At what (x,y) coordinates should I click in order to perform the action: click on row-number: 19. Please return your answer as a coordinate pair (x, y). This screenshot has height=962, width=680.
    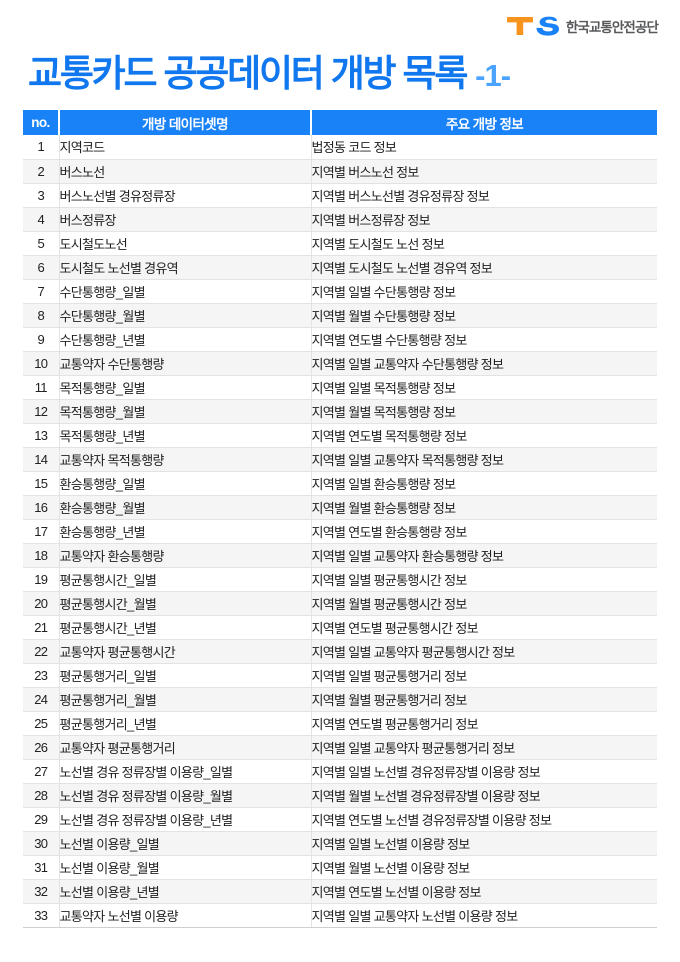
    Looking at the image, I should click on (41, 579).